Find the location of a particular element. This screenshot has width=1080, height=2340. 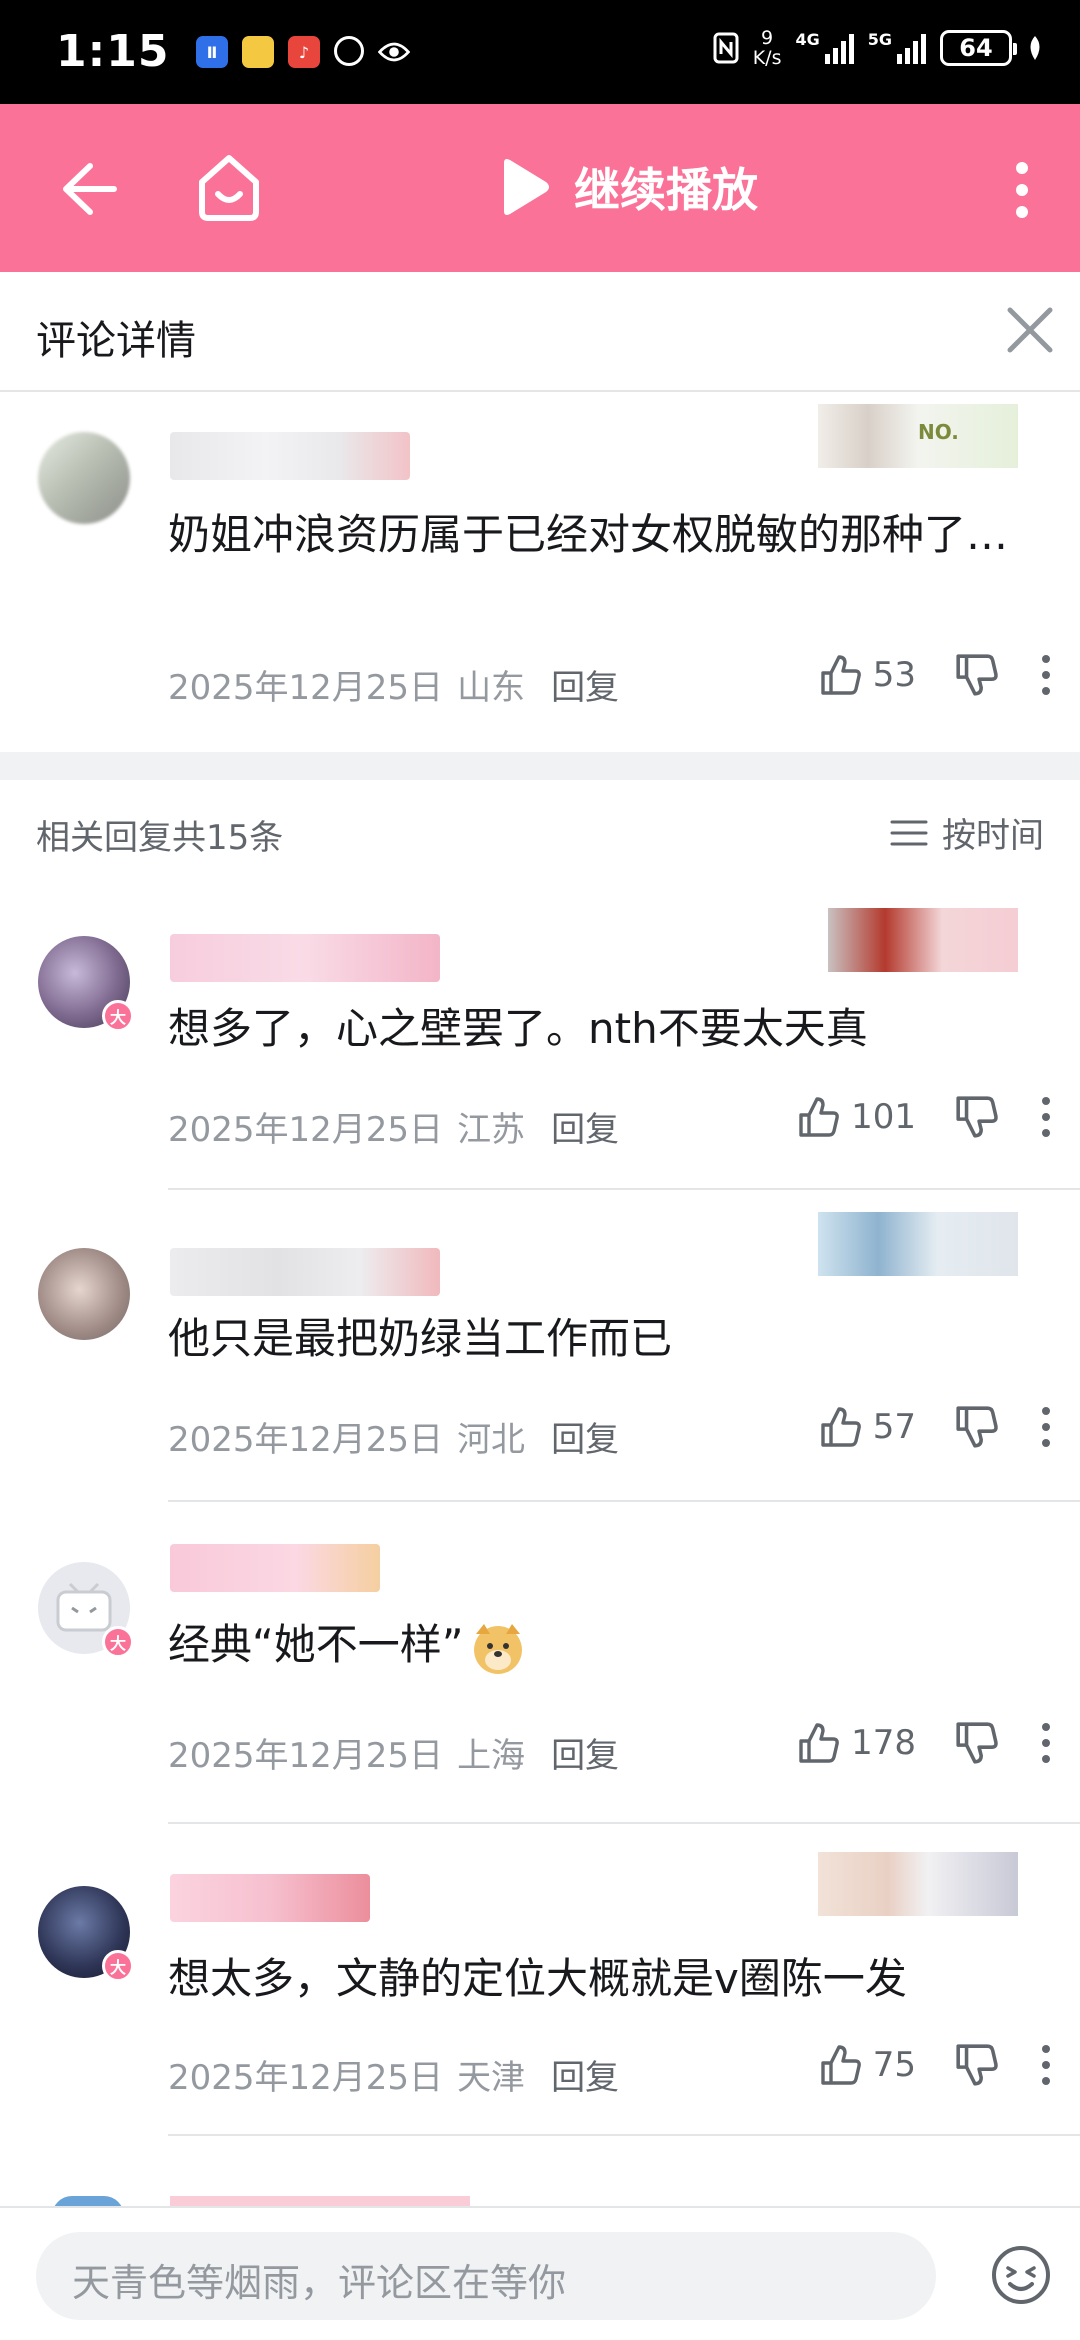

like-button: 101 is located at coordinates (856, 1117).